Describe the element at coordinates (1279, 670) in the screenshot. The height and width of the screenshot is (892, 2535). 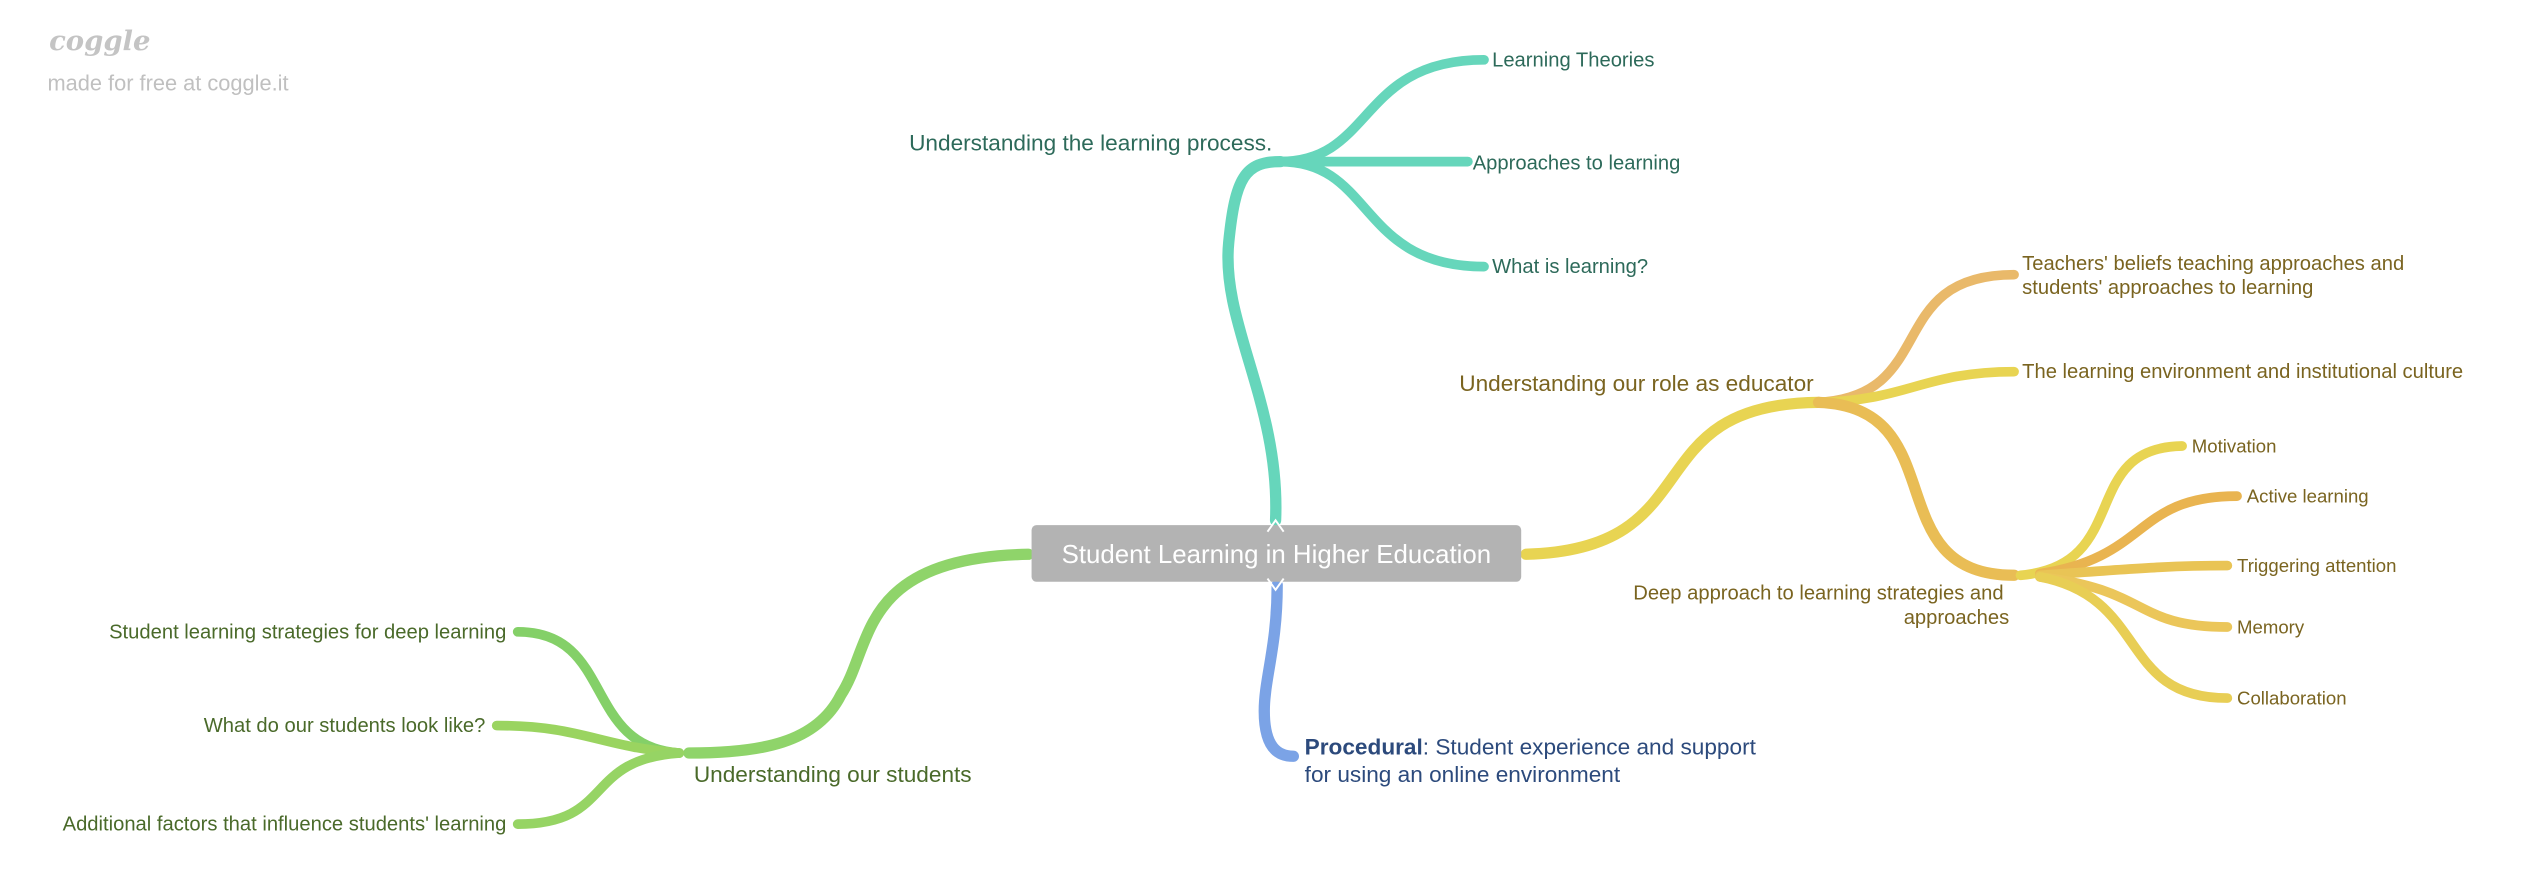
I see `branch-procedural-line` at that location.